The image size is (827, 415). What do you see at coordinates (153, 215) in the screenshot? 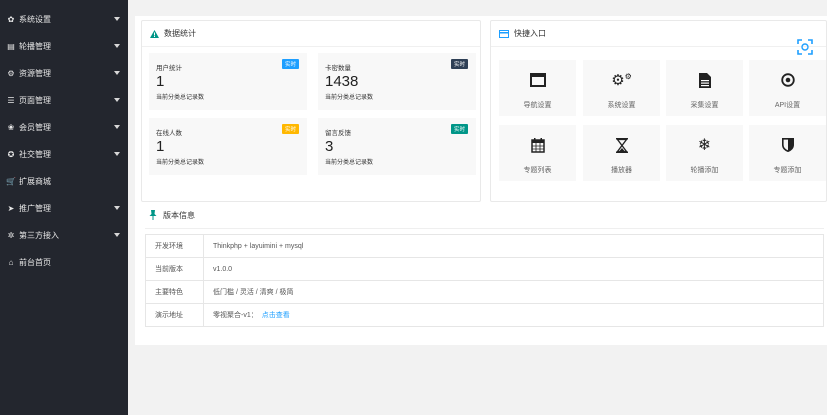
I see `pin-icon` at bounding box center [153, 215].